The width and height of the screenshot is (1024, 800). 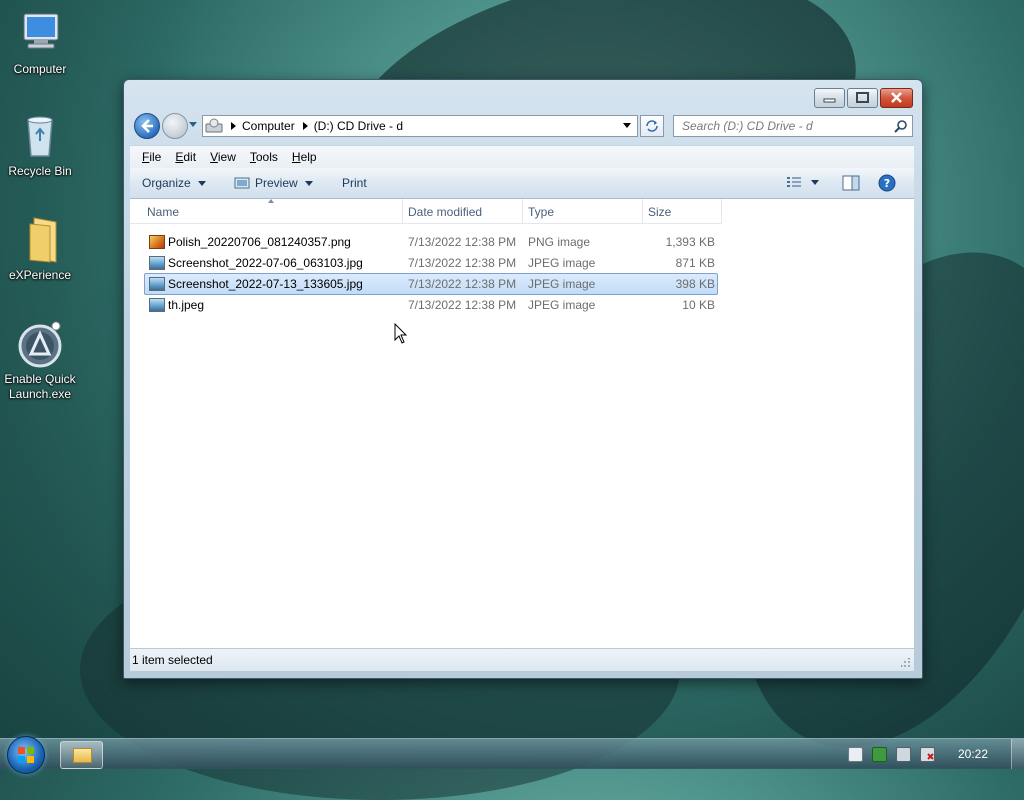 I want to click on file-name: th.jpeg, so click(x=186, y=305).